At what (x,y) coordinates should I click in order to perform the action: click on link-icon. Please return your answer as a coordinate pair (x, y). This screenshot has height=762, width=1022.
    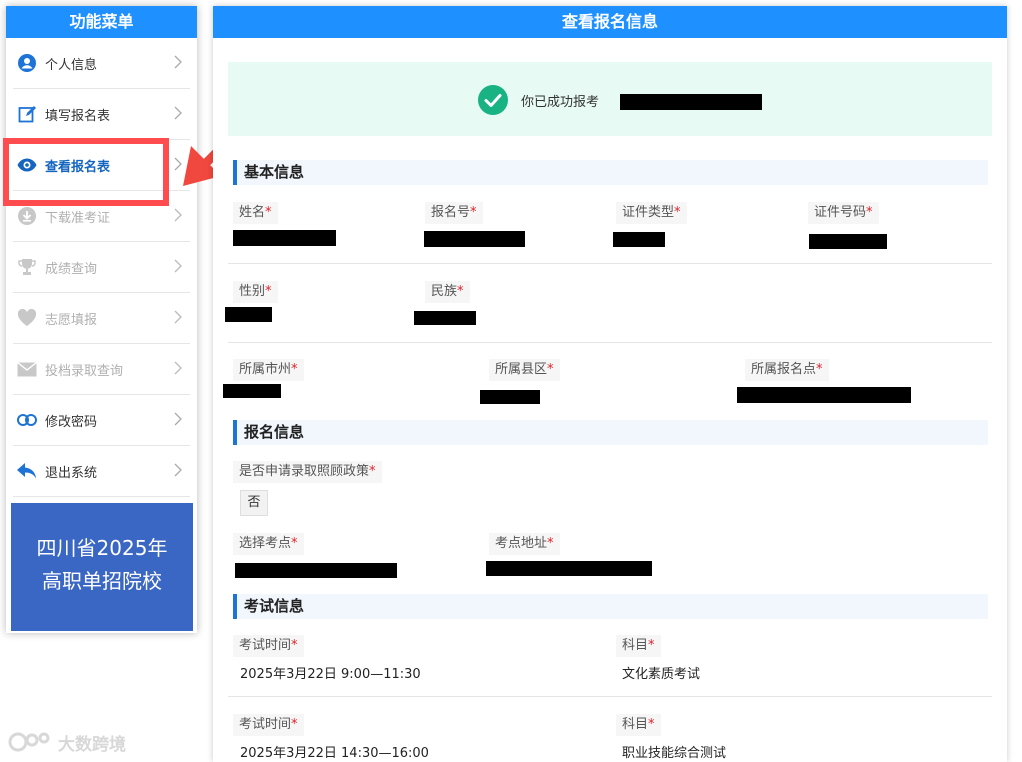
    Looking at the image, I should click on (27, 420).